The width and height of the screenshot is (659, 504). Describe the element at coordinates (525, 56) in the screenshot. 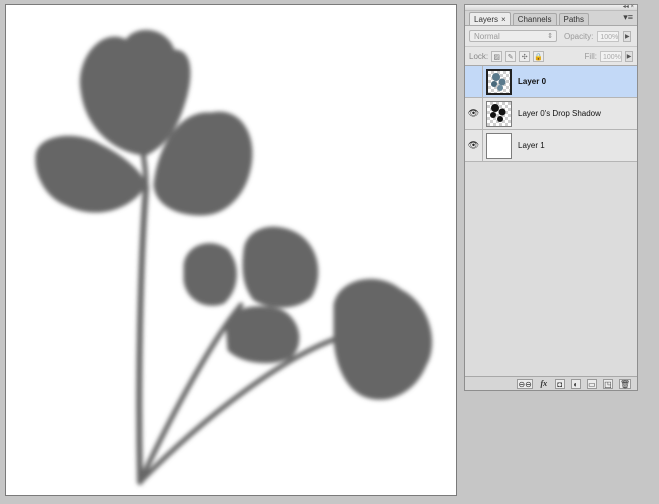

I see `lock-position-icon: ✣` at that location.